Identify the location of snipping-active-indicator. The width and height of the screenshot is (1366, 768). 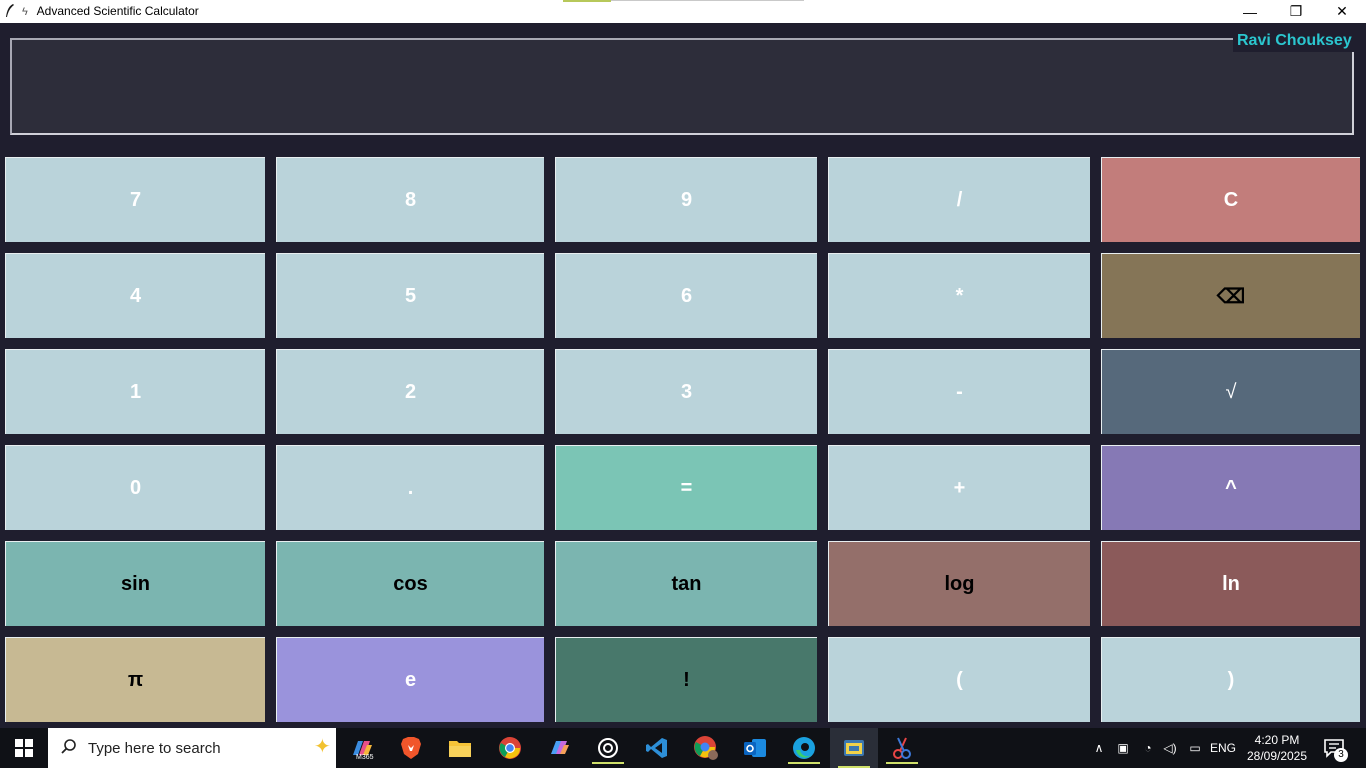
(902, 763).